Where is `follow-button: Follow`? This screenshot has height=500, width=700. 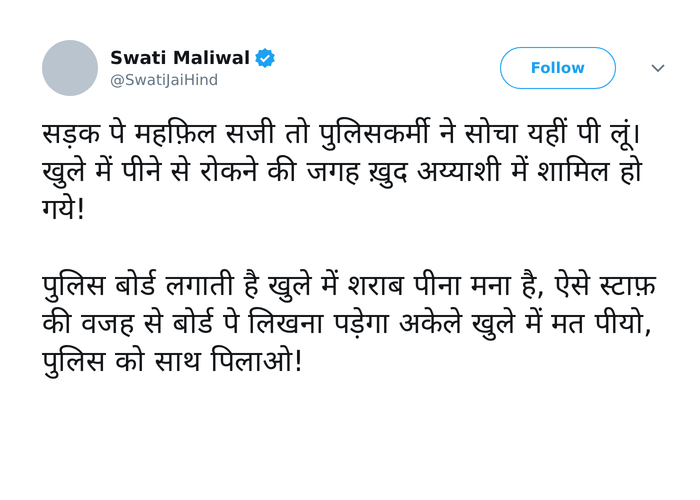
follow-button: Follow is located at coordinates (558, 68).